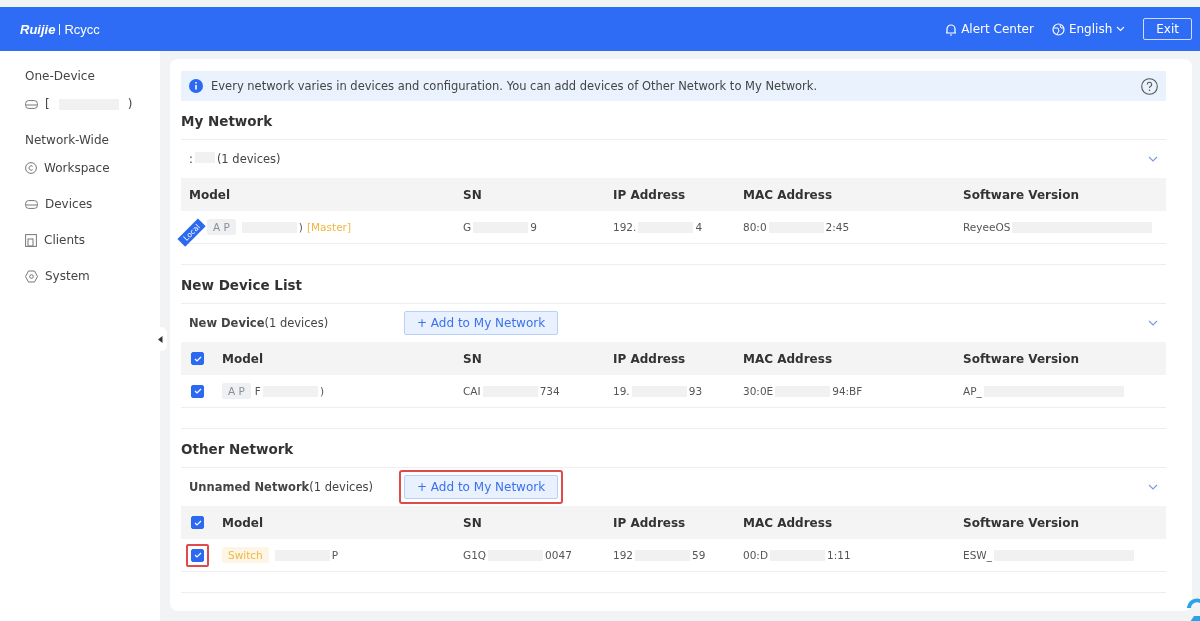  What do you see at coordinates (517, 555) in the screenshot?
I see `table-cell-text: G1Q 0047` at bounding box center [517, 555].